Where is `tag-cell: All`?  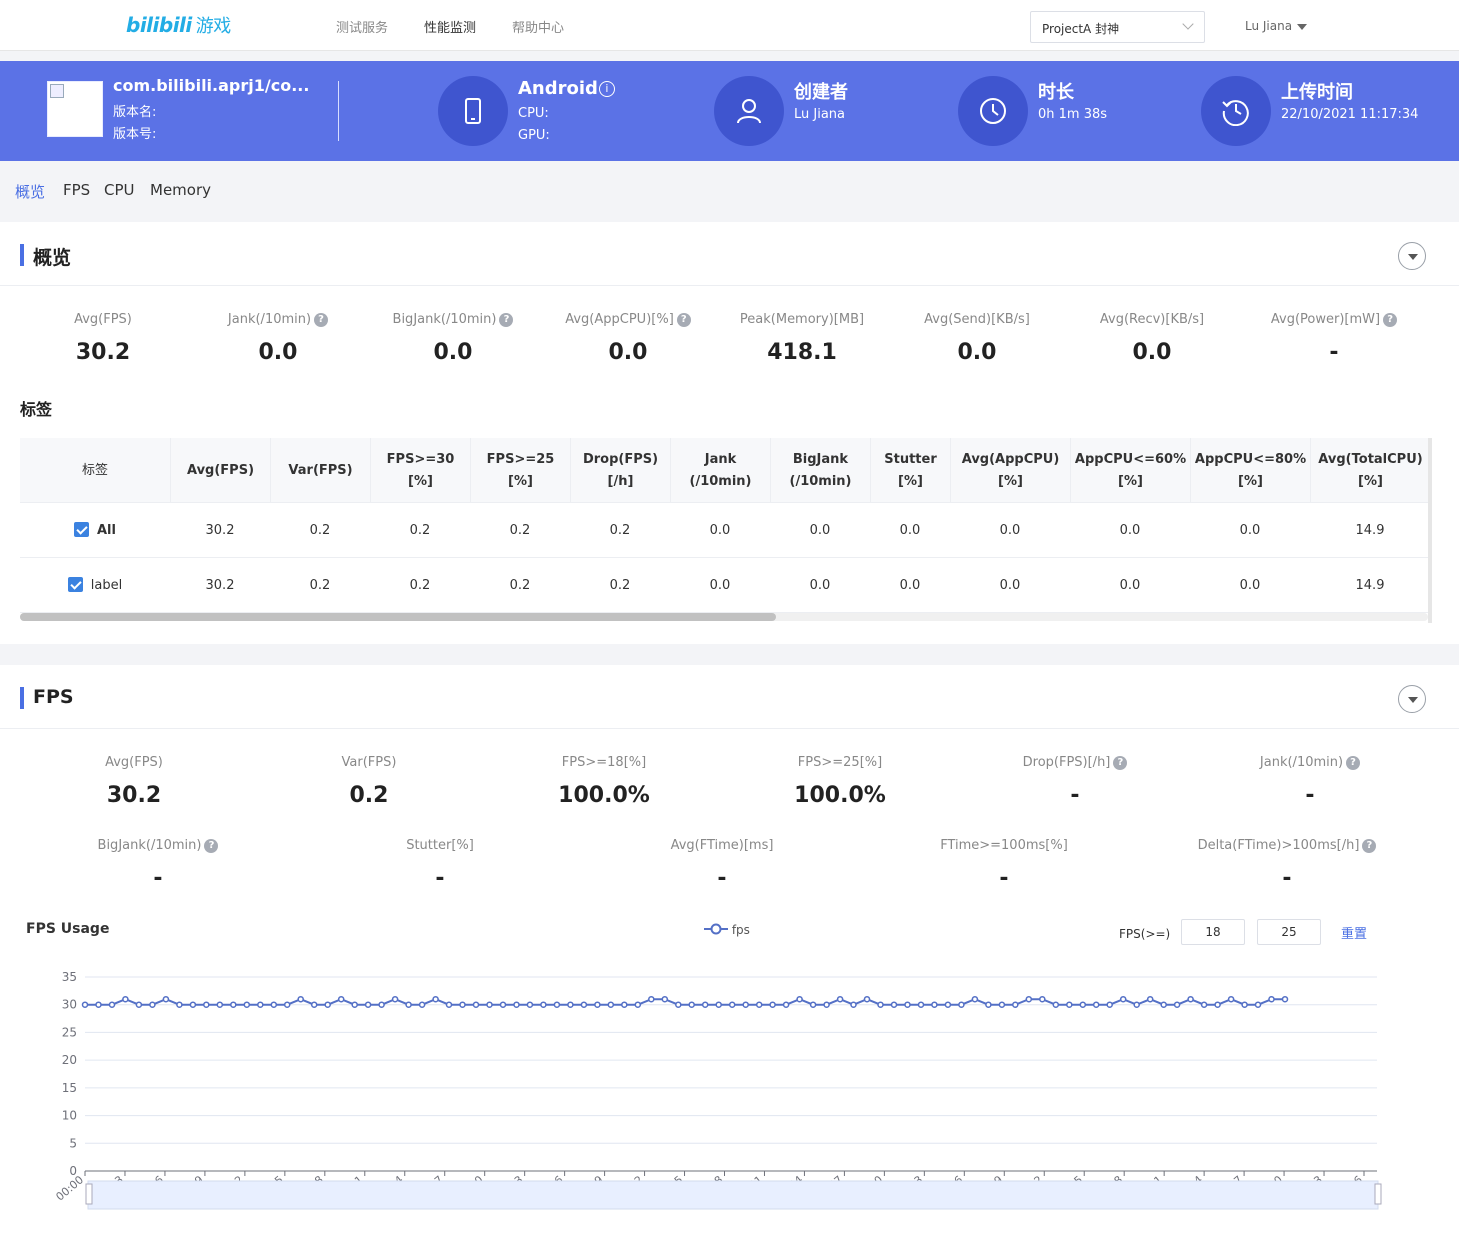 tag-cell: All is located at coordinates (95, 530).